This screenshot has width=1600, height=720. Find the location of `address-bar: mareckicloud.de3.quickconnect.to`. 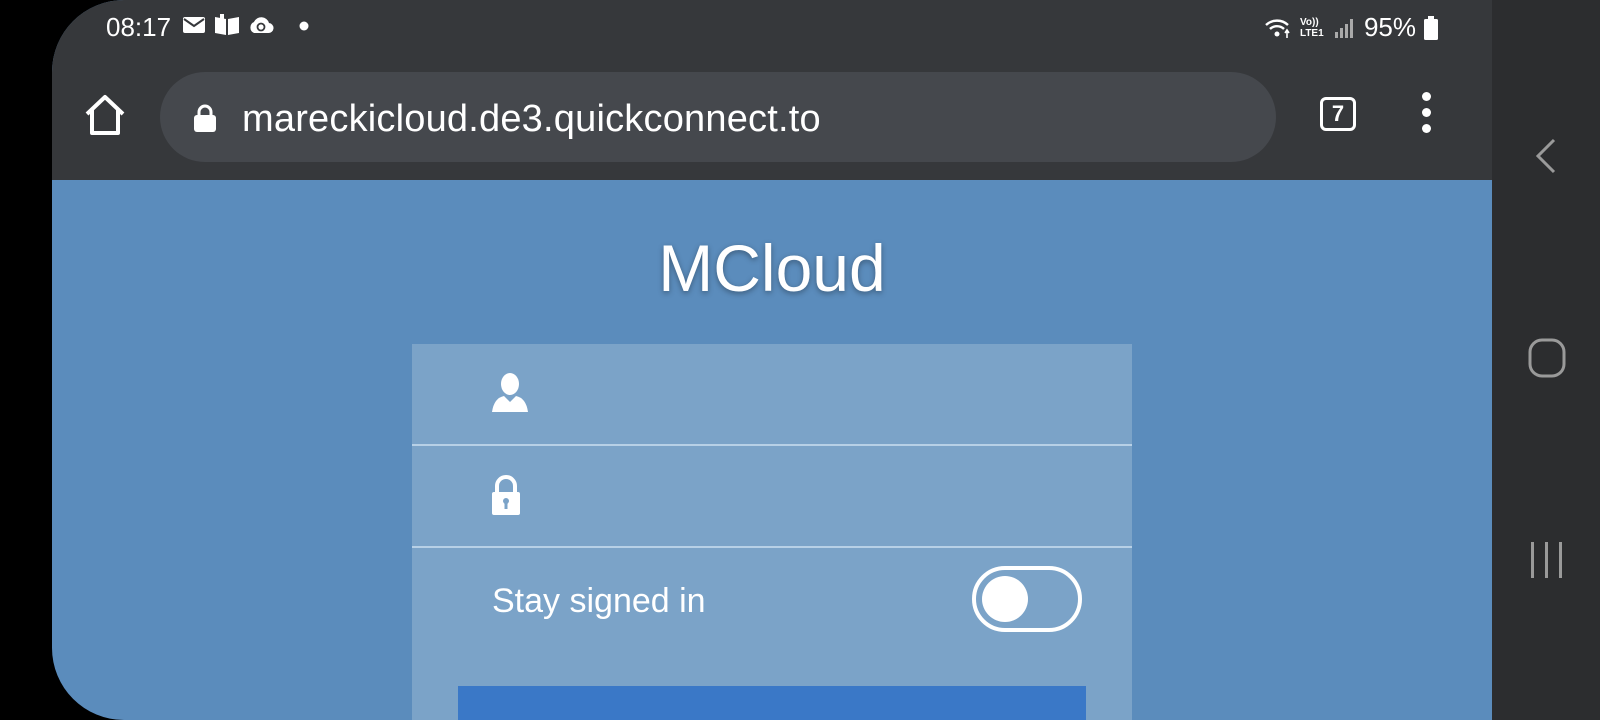

address-bar: mareckicloud.de3.quickconnect.to is located at coordinates (718, 117).